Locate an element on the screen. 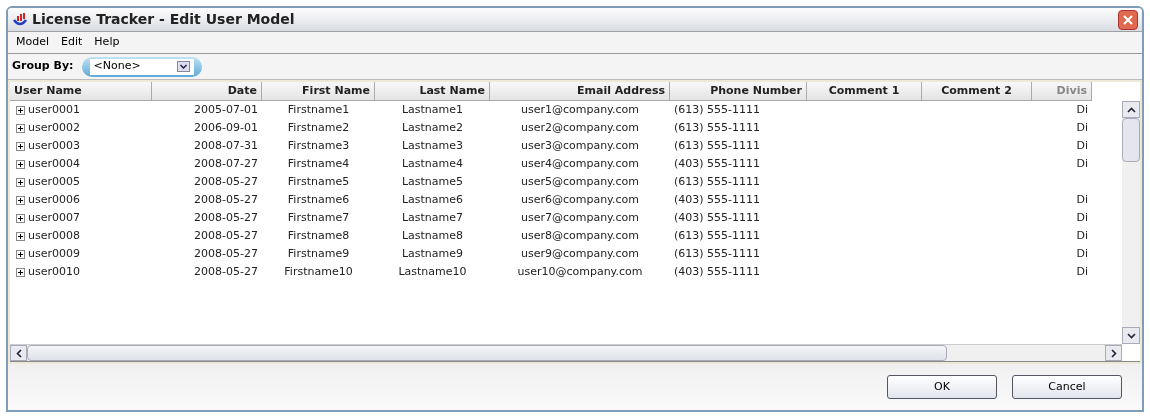 The width and height of the screenshot is (1150, 416). table-cell-text: user0009 is located at coordinates (54, 254).